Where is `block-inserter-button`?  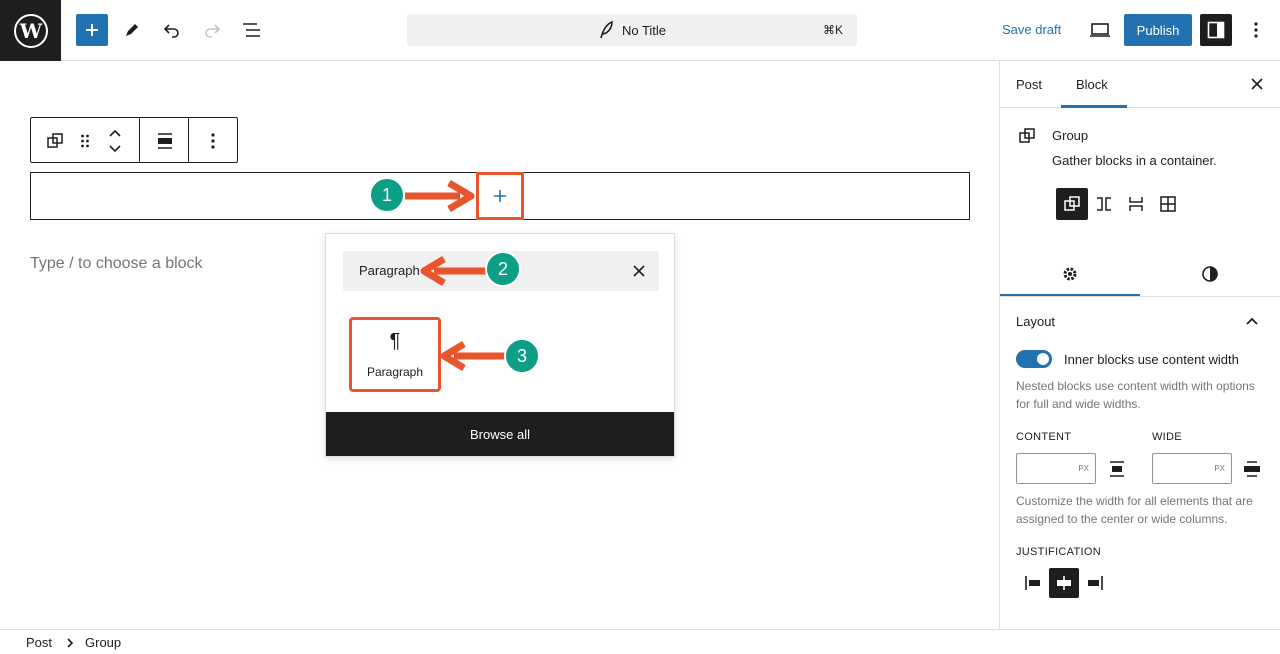
block-inserter-button is located at coordinates (92, 30).